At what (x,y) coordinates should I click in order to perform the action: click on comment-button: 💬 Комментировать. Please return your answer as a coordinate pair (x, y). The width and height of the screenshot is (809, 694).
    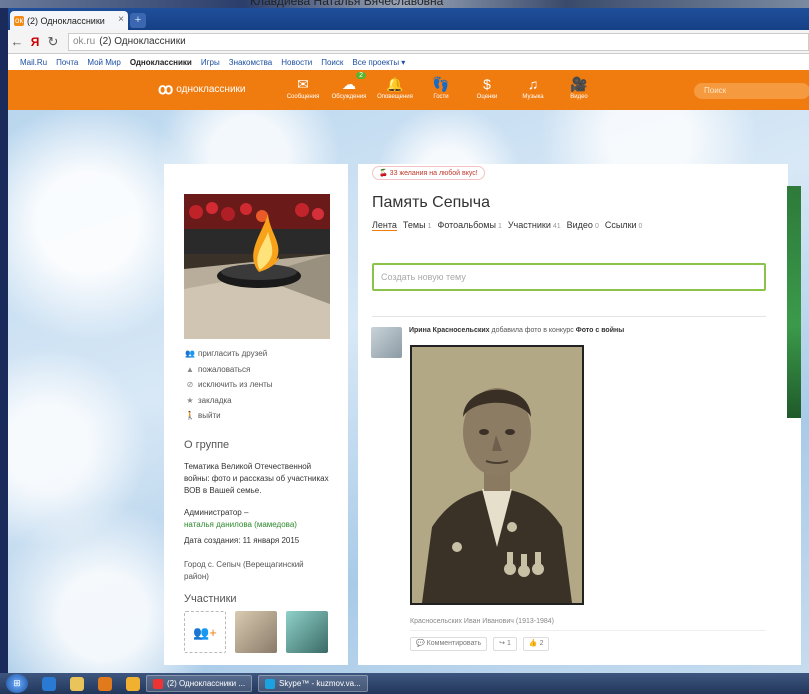
    Looking at the image, I should click on (449, 644).